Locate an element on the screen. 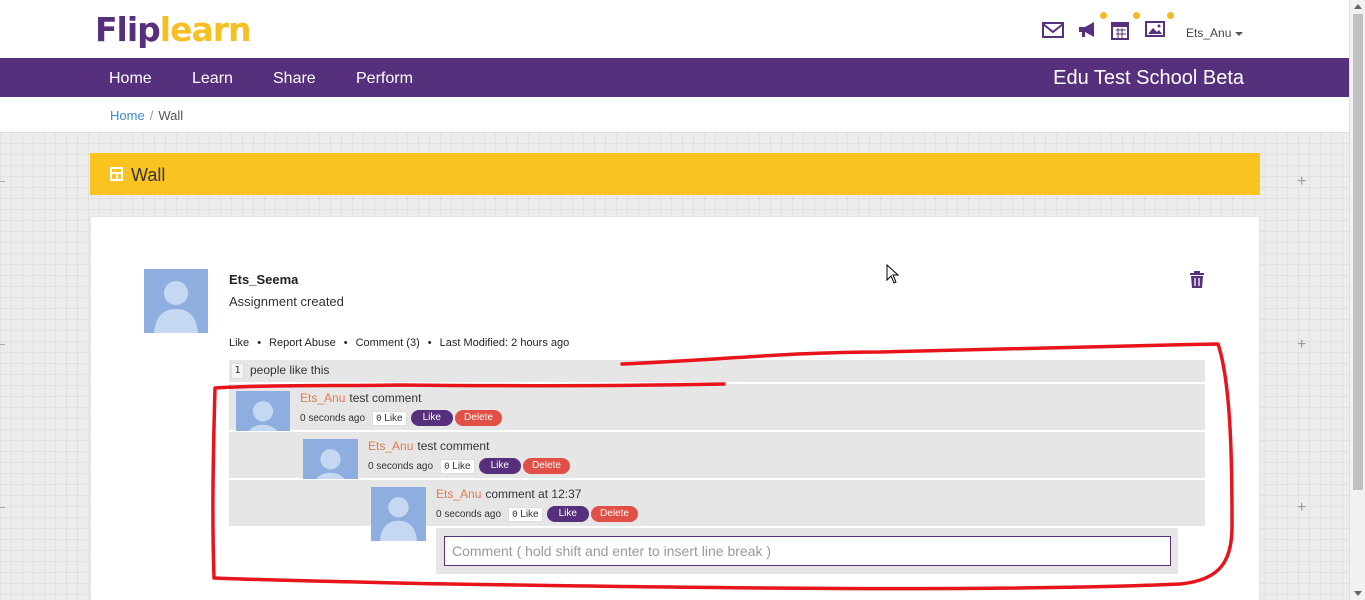 The height and width of the screenshot is (600, 1365). nav-perform: Perform is located at coordinates (384, 79).